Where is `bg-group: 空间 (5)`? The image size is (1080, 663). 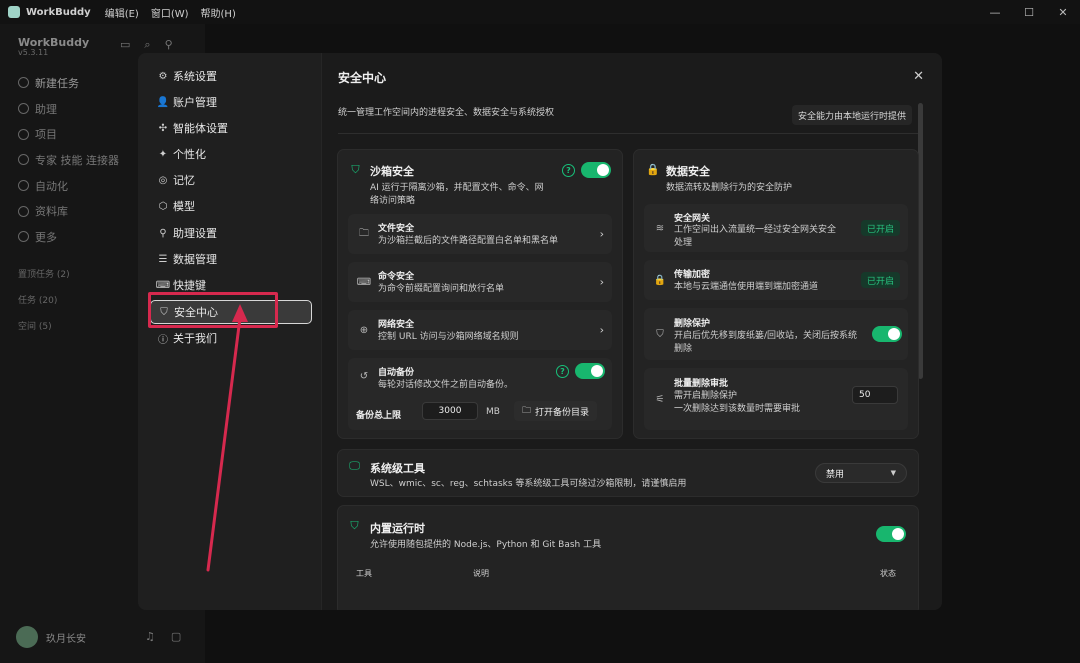 bg-group: 空间 (5) is located at coordinates (35, 326).